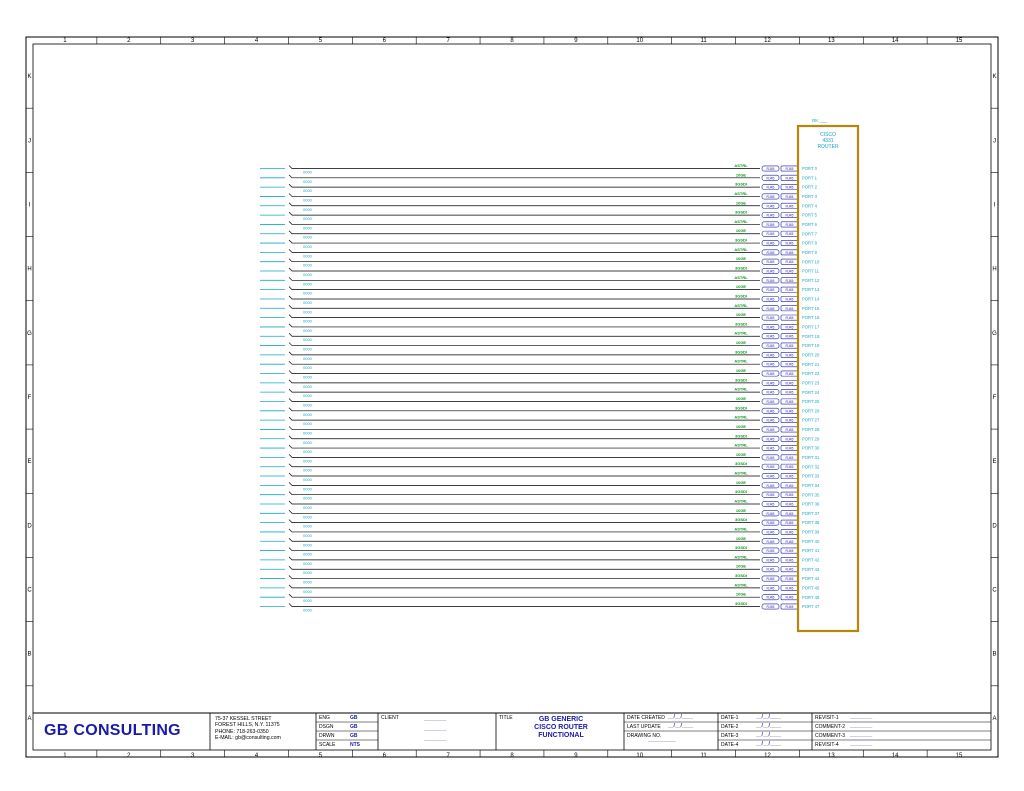 This screenshot has height=791, width=1024. What do you see at coordinates (810, 215) in the screenshot?
I see `router-port-label: PORT 5` at bounding box center [810, 215].